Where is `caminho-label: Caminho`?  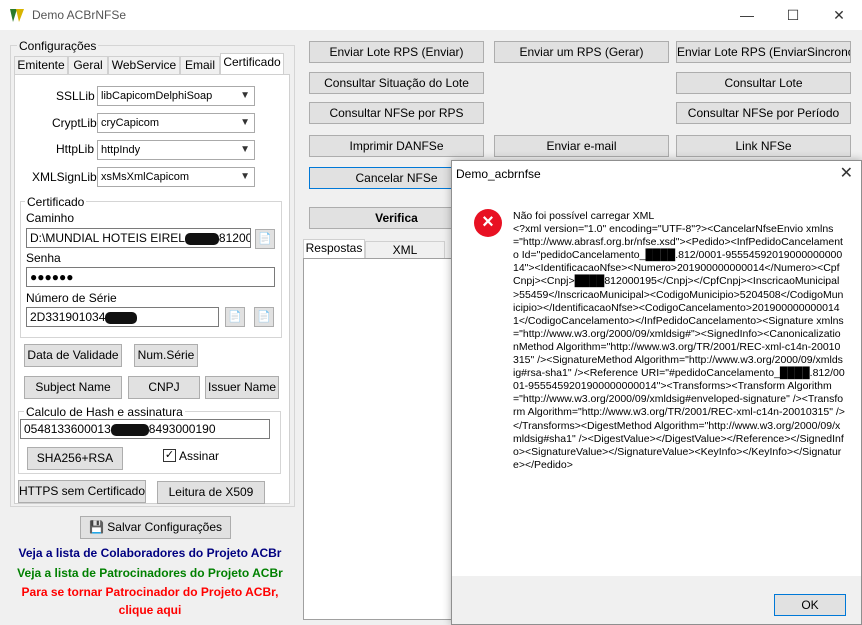 caminho-label: Caminho is located at coordinates (50, 218).